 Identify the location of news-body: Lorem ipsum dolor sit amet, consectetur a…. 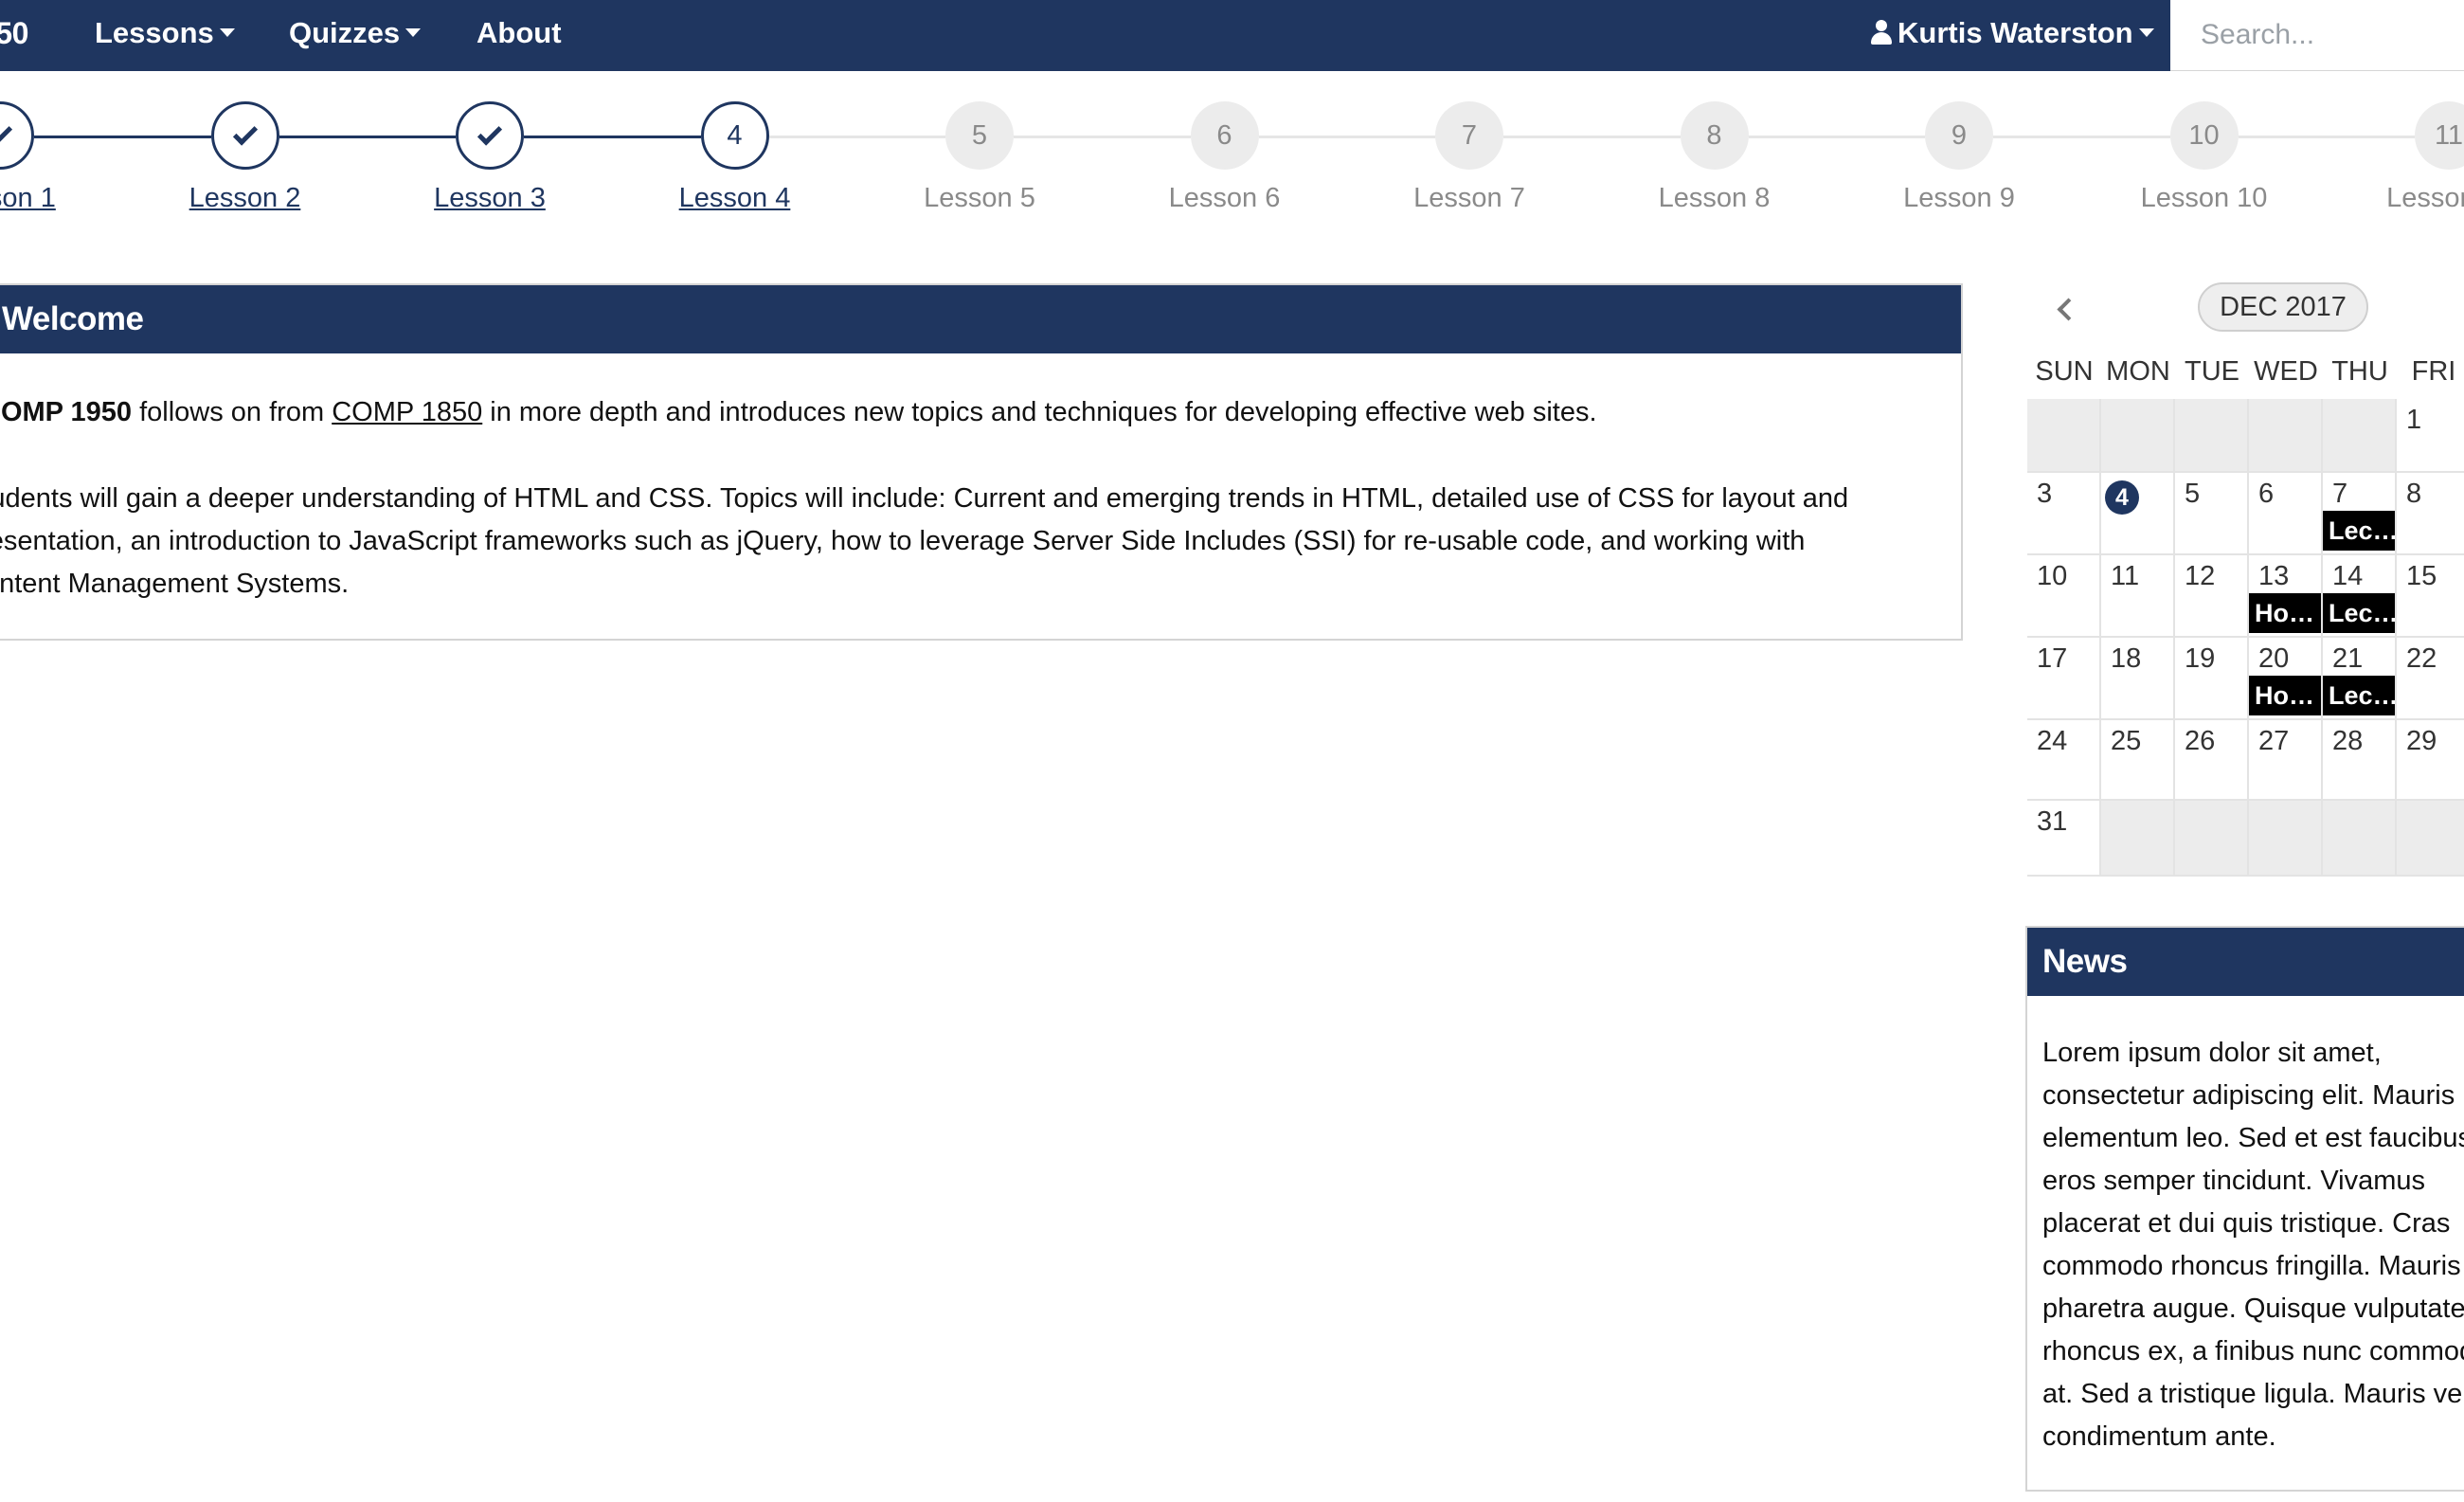
(2245, 1227).